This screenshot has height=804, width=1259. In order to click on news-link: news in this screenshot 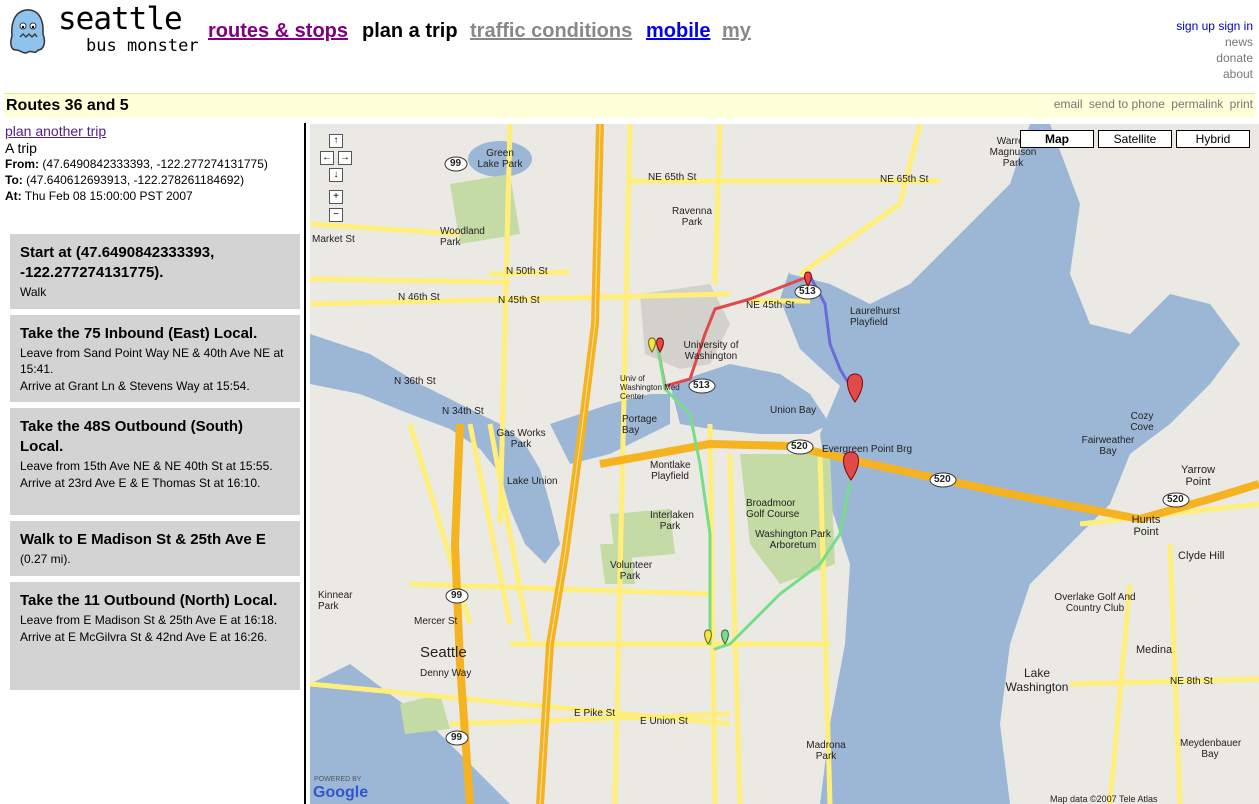, I will do `click(1239, 42)`.